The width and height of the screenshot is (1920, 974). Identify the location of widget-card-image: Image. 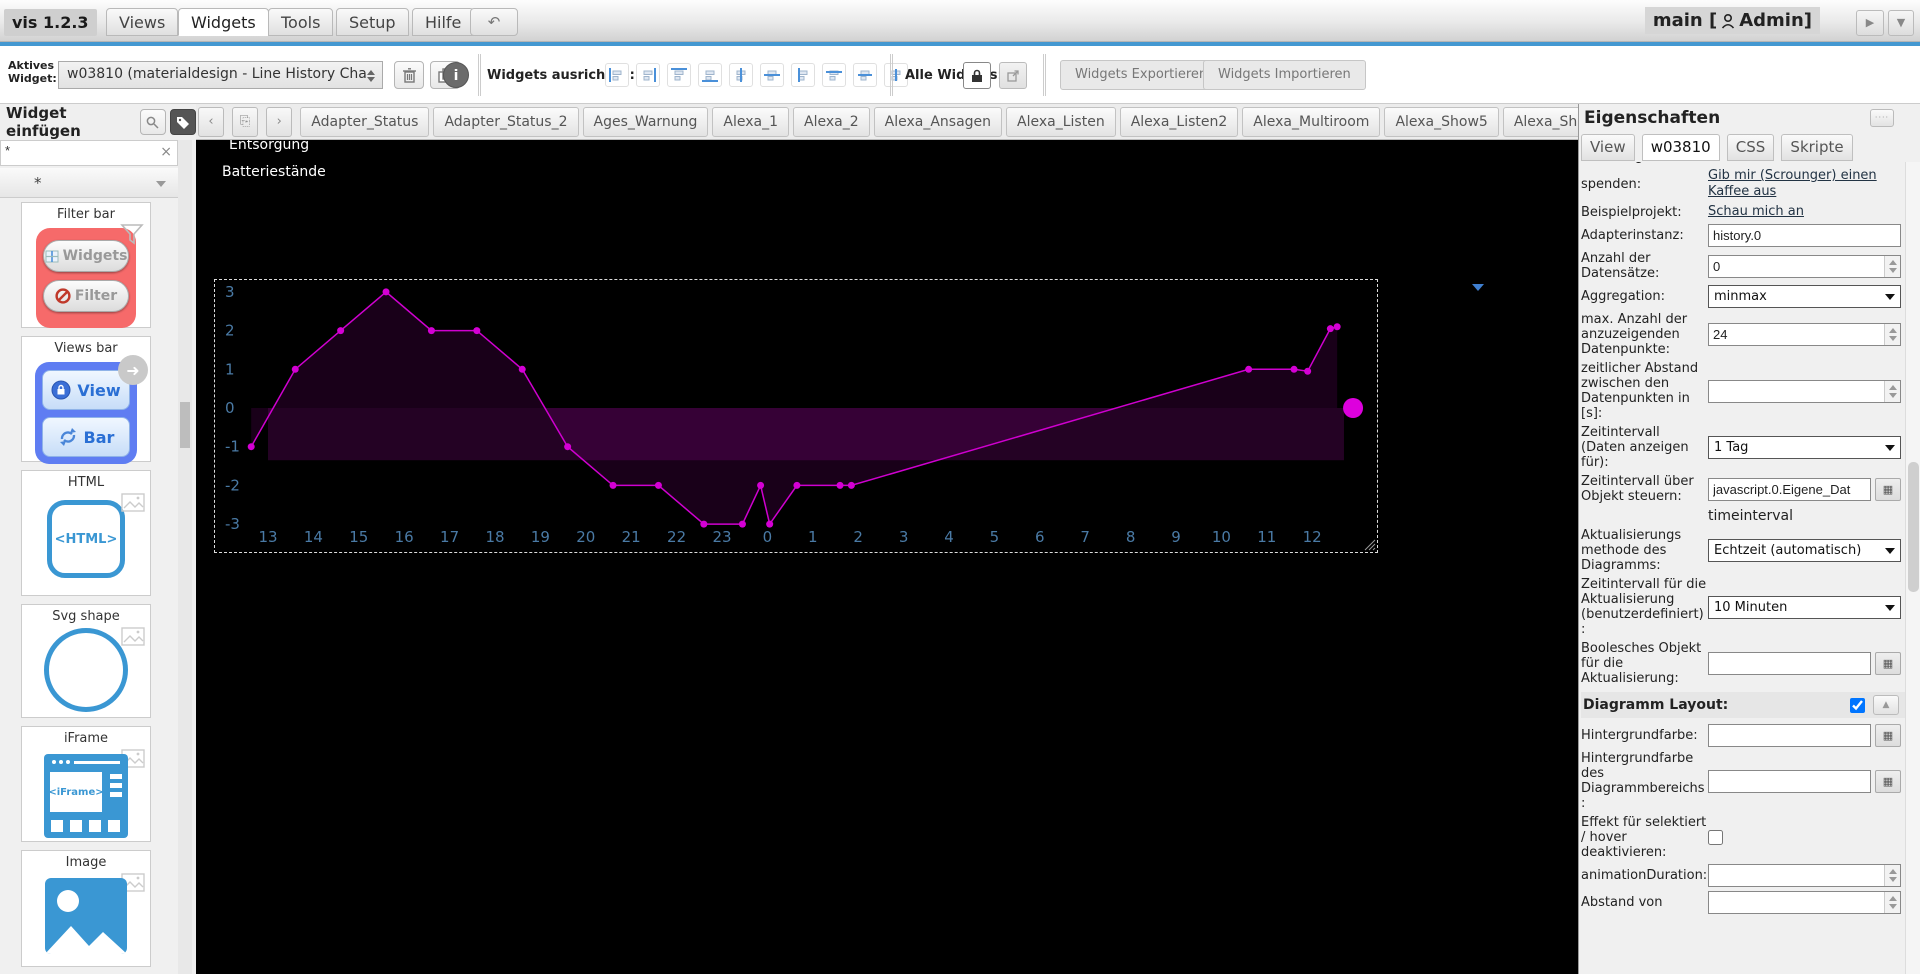
(86, 908).